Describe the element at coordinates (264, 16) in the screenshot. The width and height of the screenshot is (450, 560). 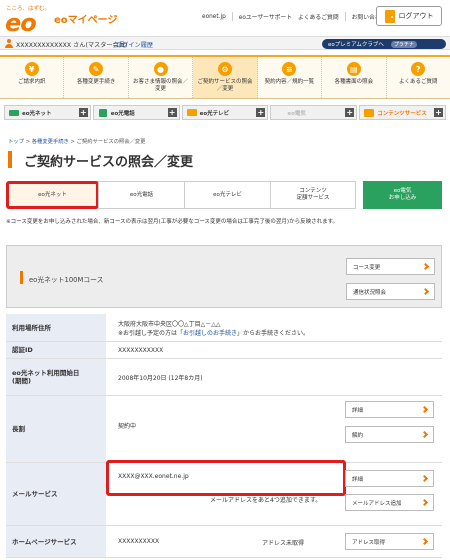
I see `link-support: eoユーザーサポート` at that location.